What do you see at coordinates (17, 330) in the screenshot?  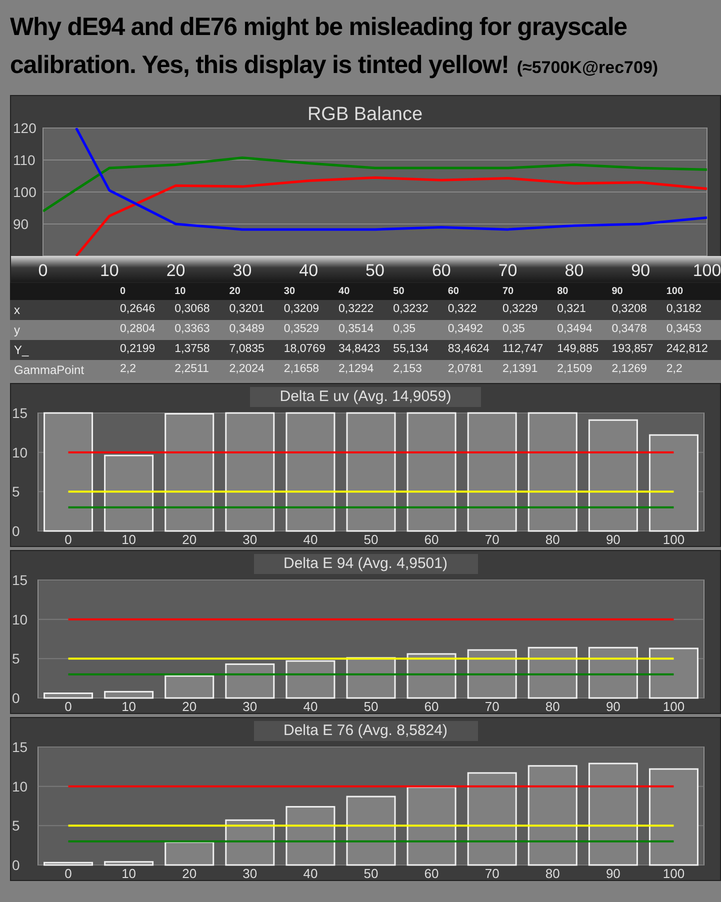 I see `row-label: y` at bounding box center [17, 330].